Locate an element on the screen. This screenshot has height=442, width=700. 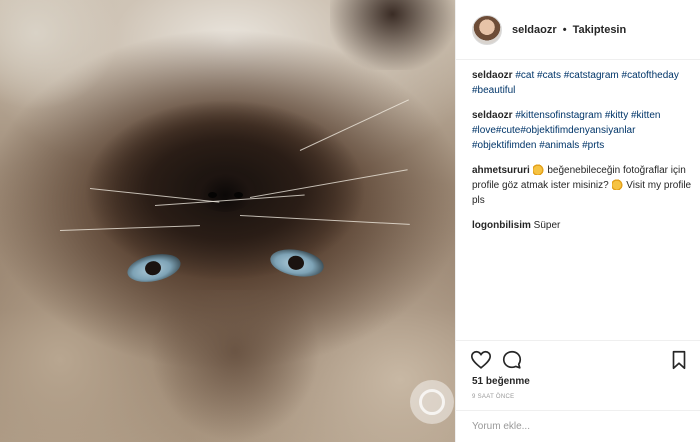
bookmark-icon is located at coordinates (679, 360).